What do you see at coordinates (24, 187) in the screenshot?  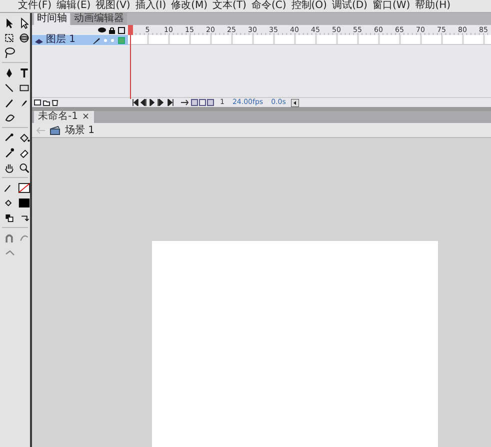 I see `no-color-swatch-icon` at bounding box center [24, 187].